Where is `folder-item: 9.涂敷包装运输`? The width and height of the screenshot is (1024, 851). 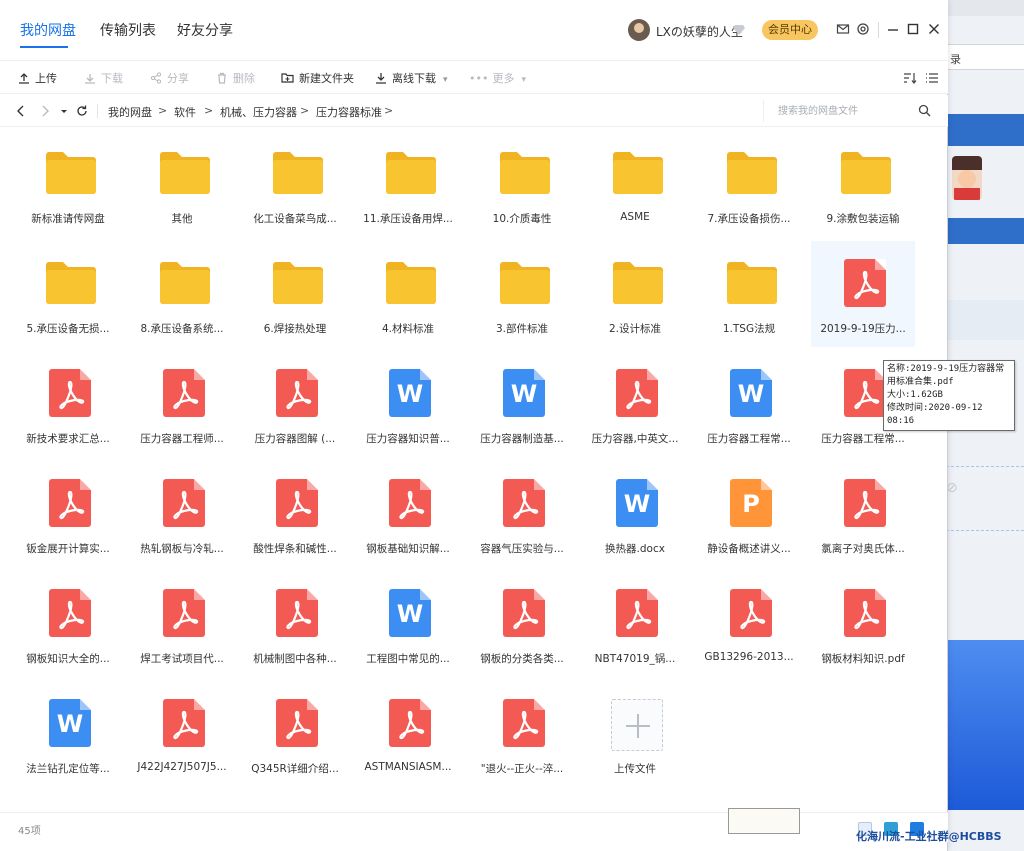 folder-item: 9.涂敷包装运输 is located at coordinates (863, 184).